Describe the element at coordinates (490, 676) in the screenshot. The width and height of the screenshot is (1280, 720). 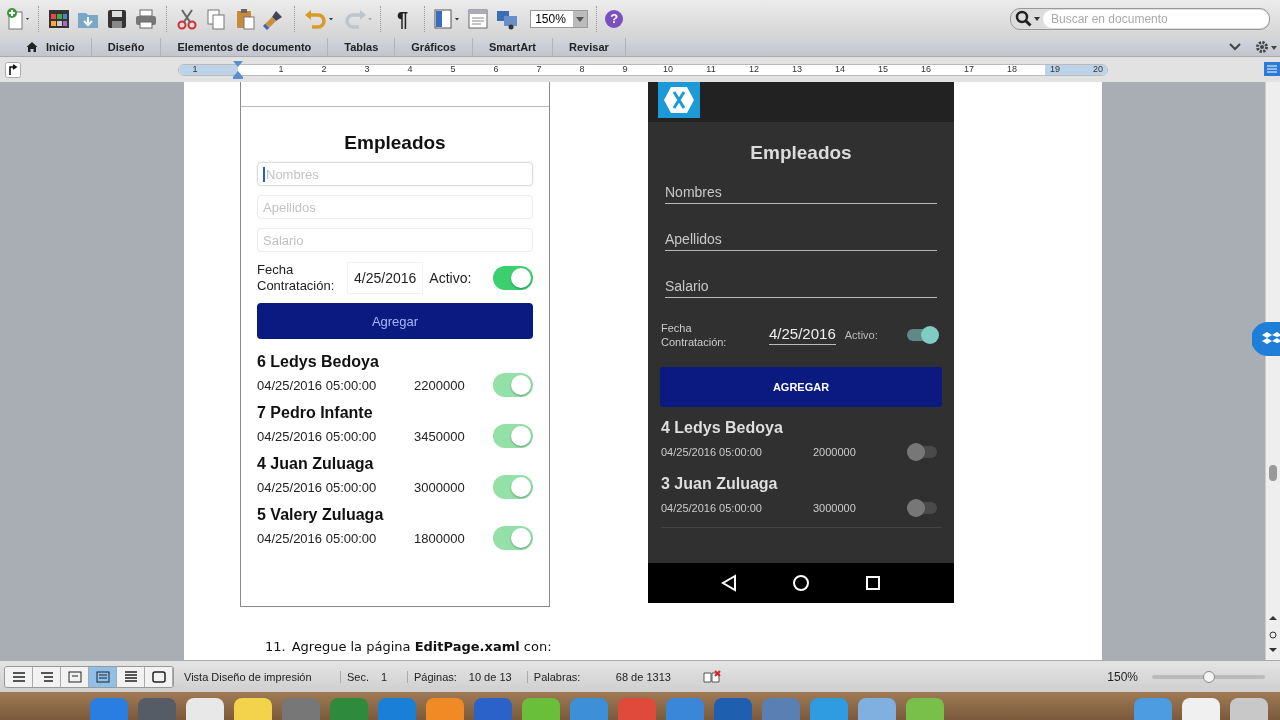
I see `page-count: 10 de 13` at that location.